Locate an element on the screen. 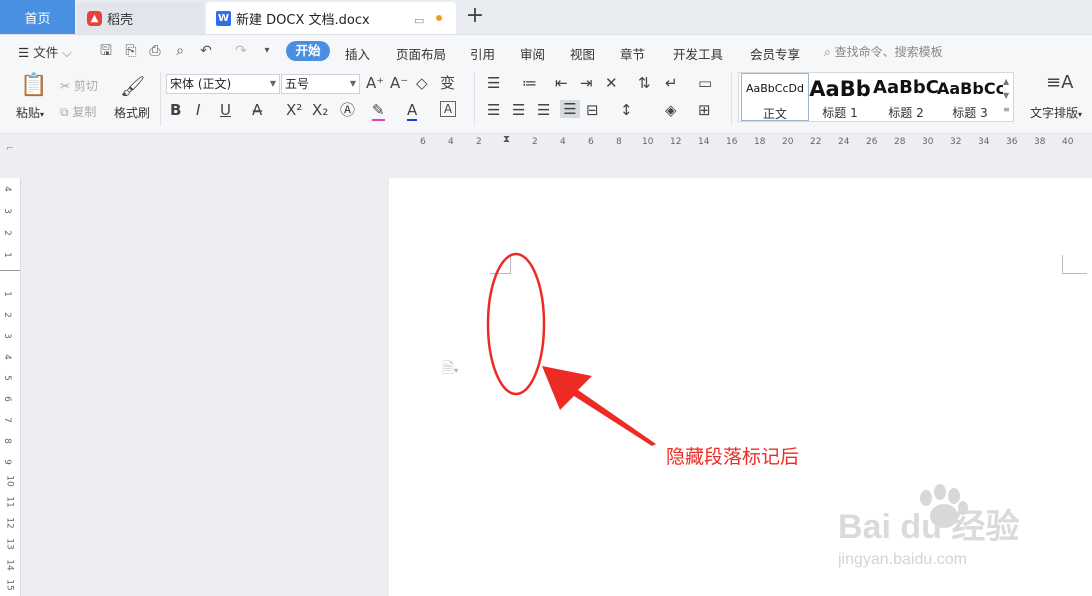  watermark-brand: Bai du 经验 is located at coordinates (928, 526).